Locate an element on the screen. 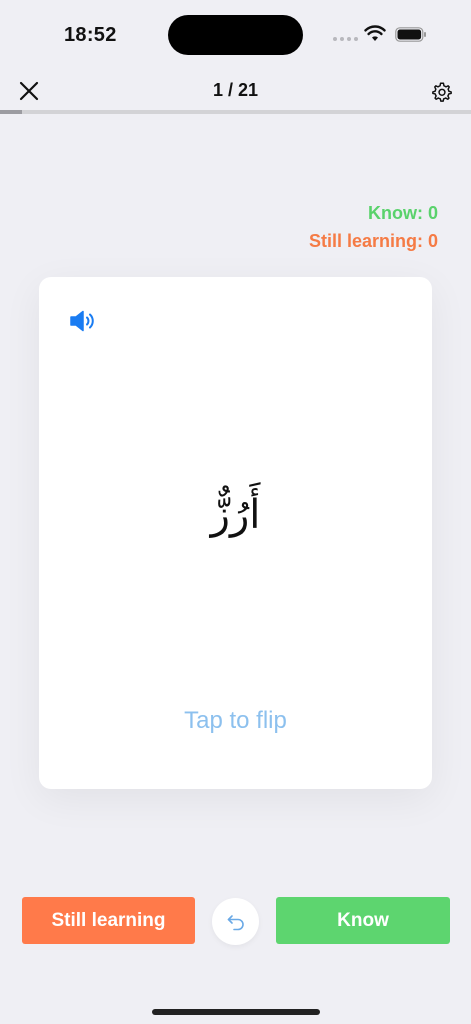 The height and width of the screenshot is (1024, 471). progress-counter: 1 / 21 is located at coordinates (235, 90).